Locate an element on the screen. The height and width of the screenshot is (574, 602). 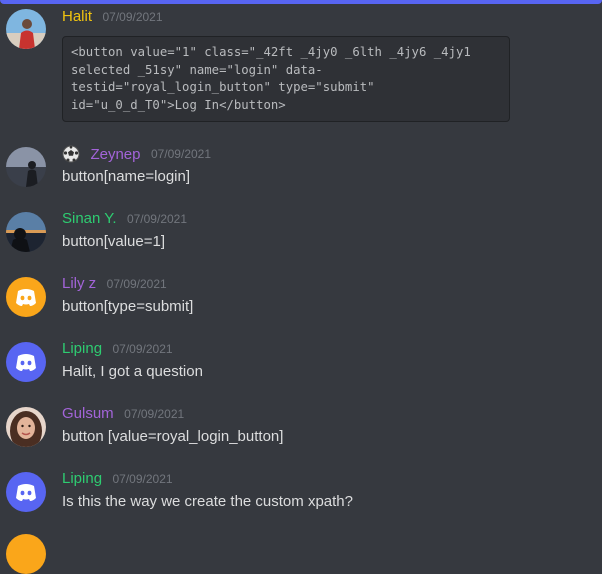
message-item: Lily z 07/09/2021 button[type=submit] is located at coordinates (301, 300).